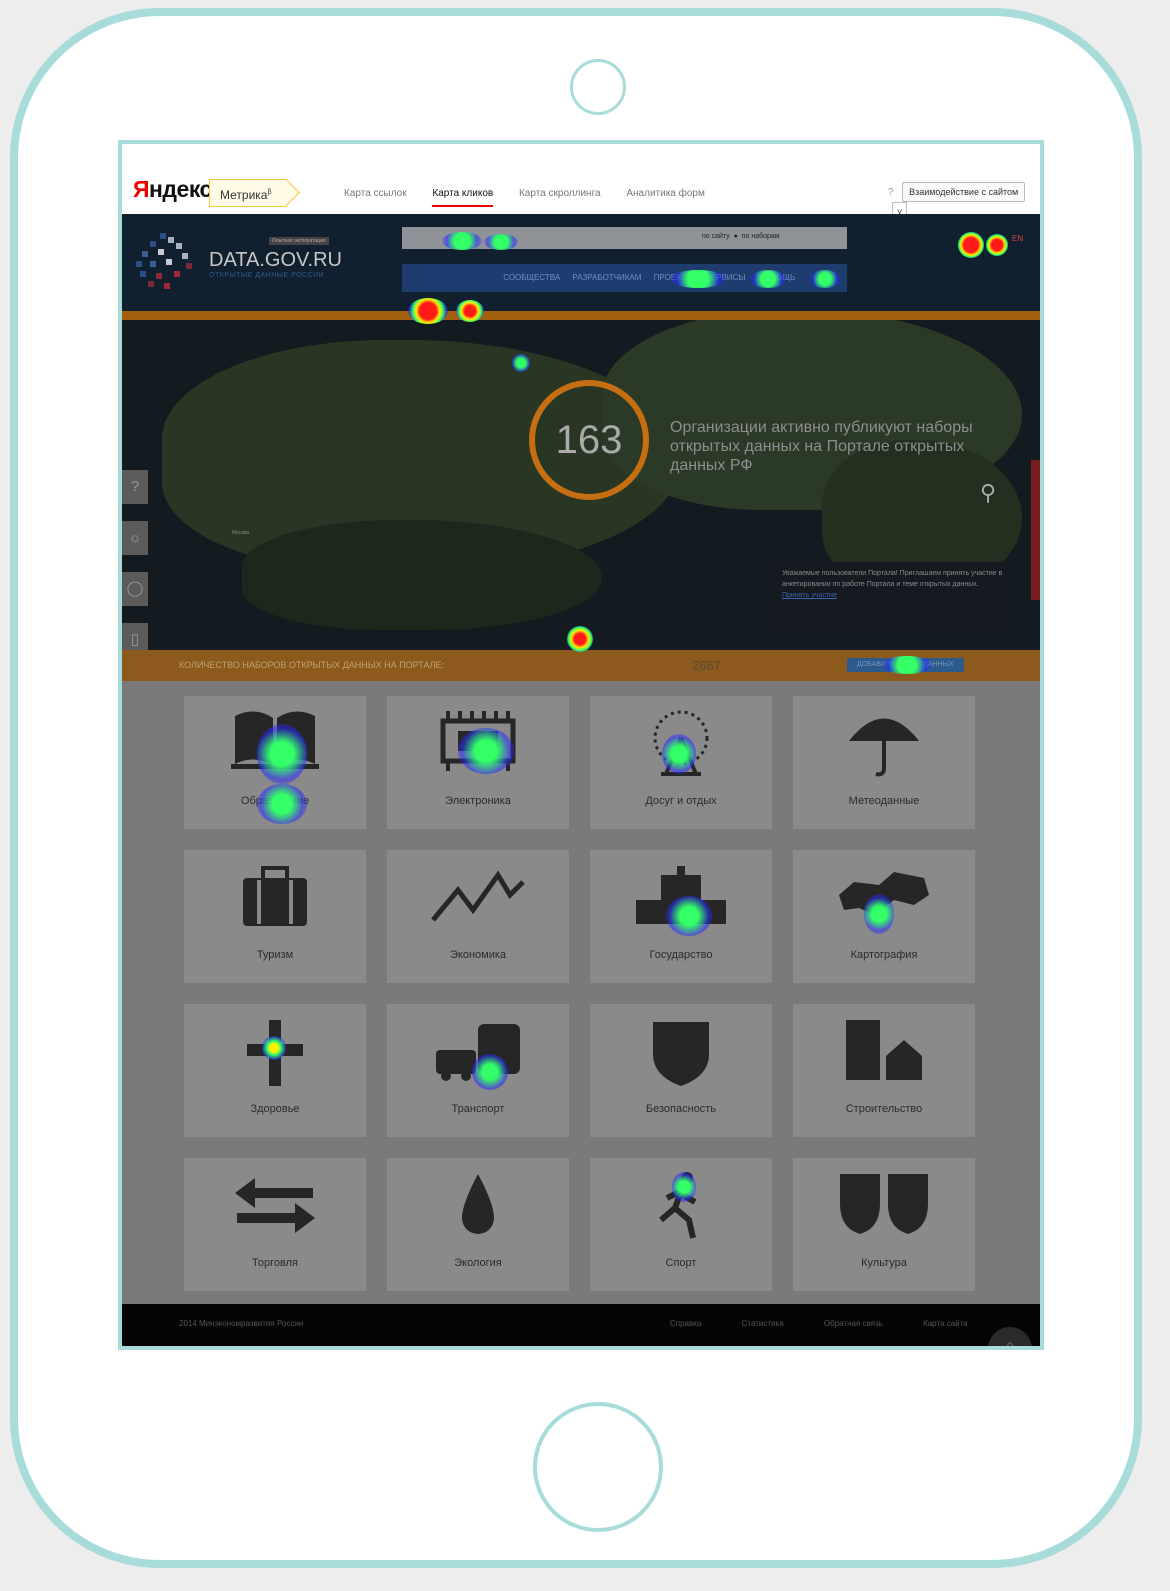 This screenshot has height=1591, width=1170. What do you see at coordinates (598, 87) in the screenshot?
I see `camera-icon` at bounding box center [598, 87].